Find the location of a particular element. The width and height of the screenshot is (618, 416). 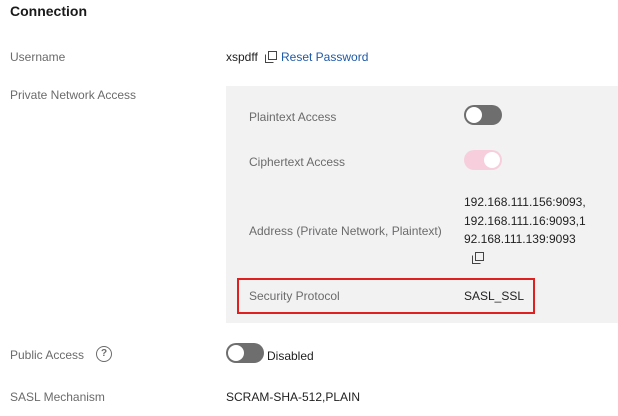

section-title: Connection is located at coordinates (48, 11).